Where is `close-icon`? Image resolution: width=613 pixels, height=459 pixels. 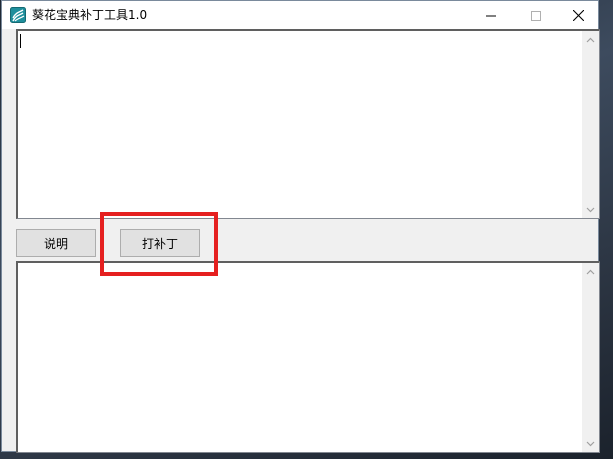
close-icon is located at coordinates (578, 15).